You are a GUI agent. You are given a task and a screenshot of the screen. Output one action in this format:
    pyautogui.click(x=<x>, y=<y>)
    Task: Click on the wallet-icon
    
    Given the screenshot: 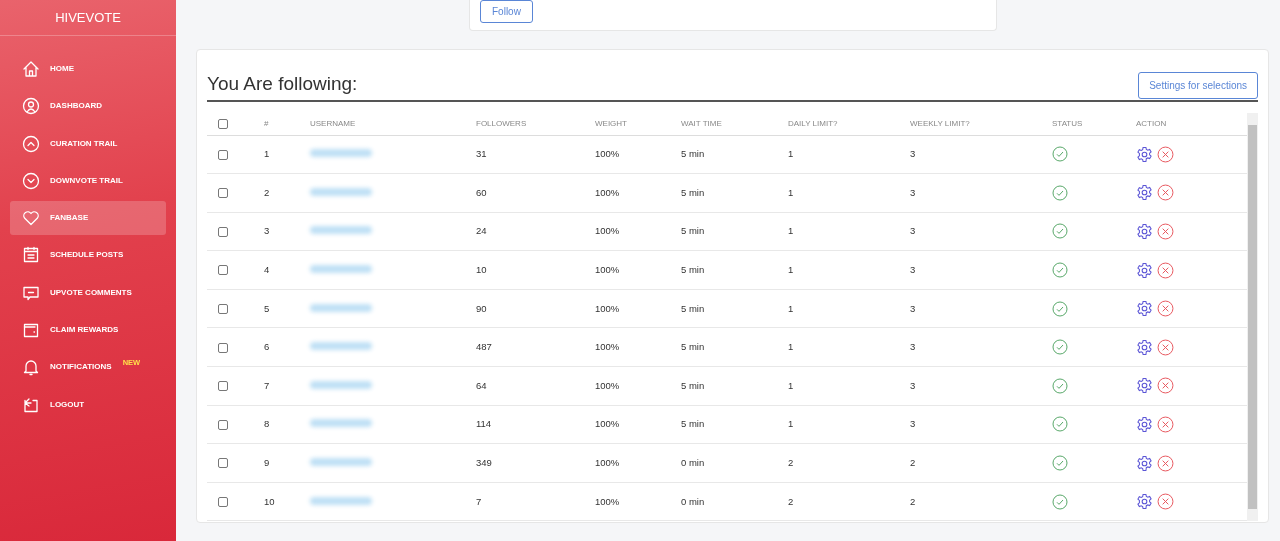 What is the action you would take?
    pyautogui.click(x=31, y=330)
    